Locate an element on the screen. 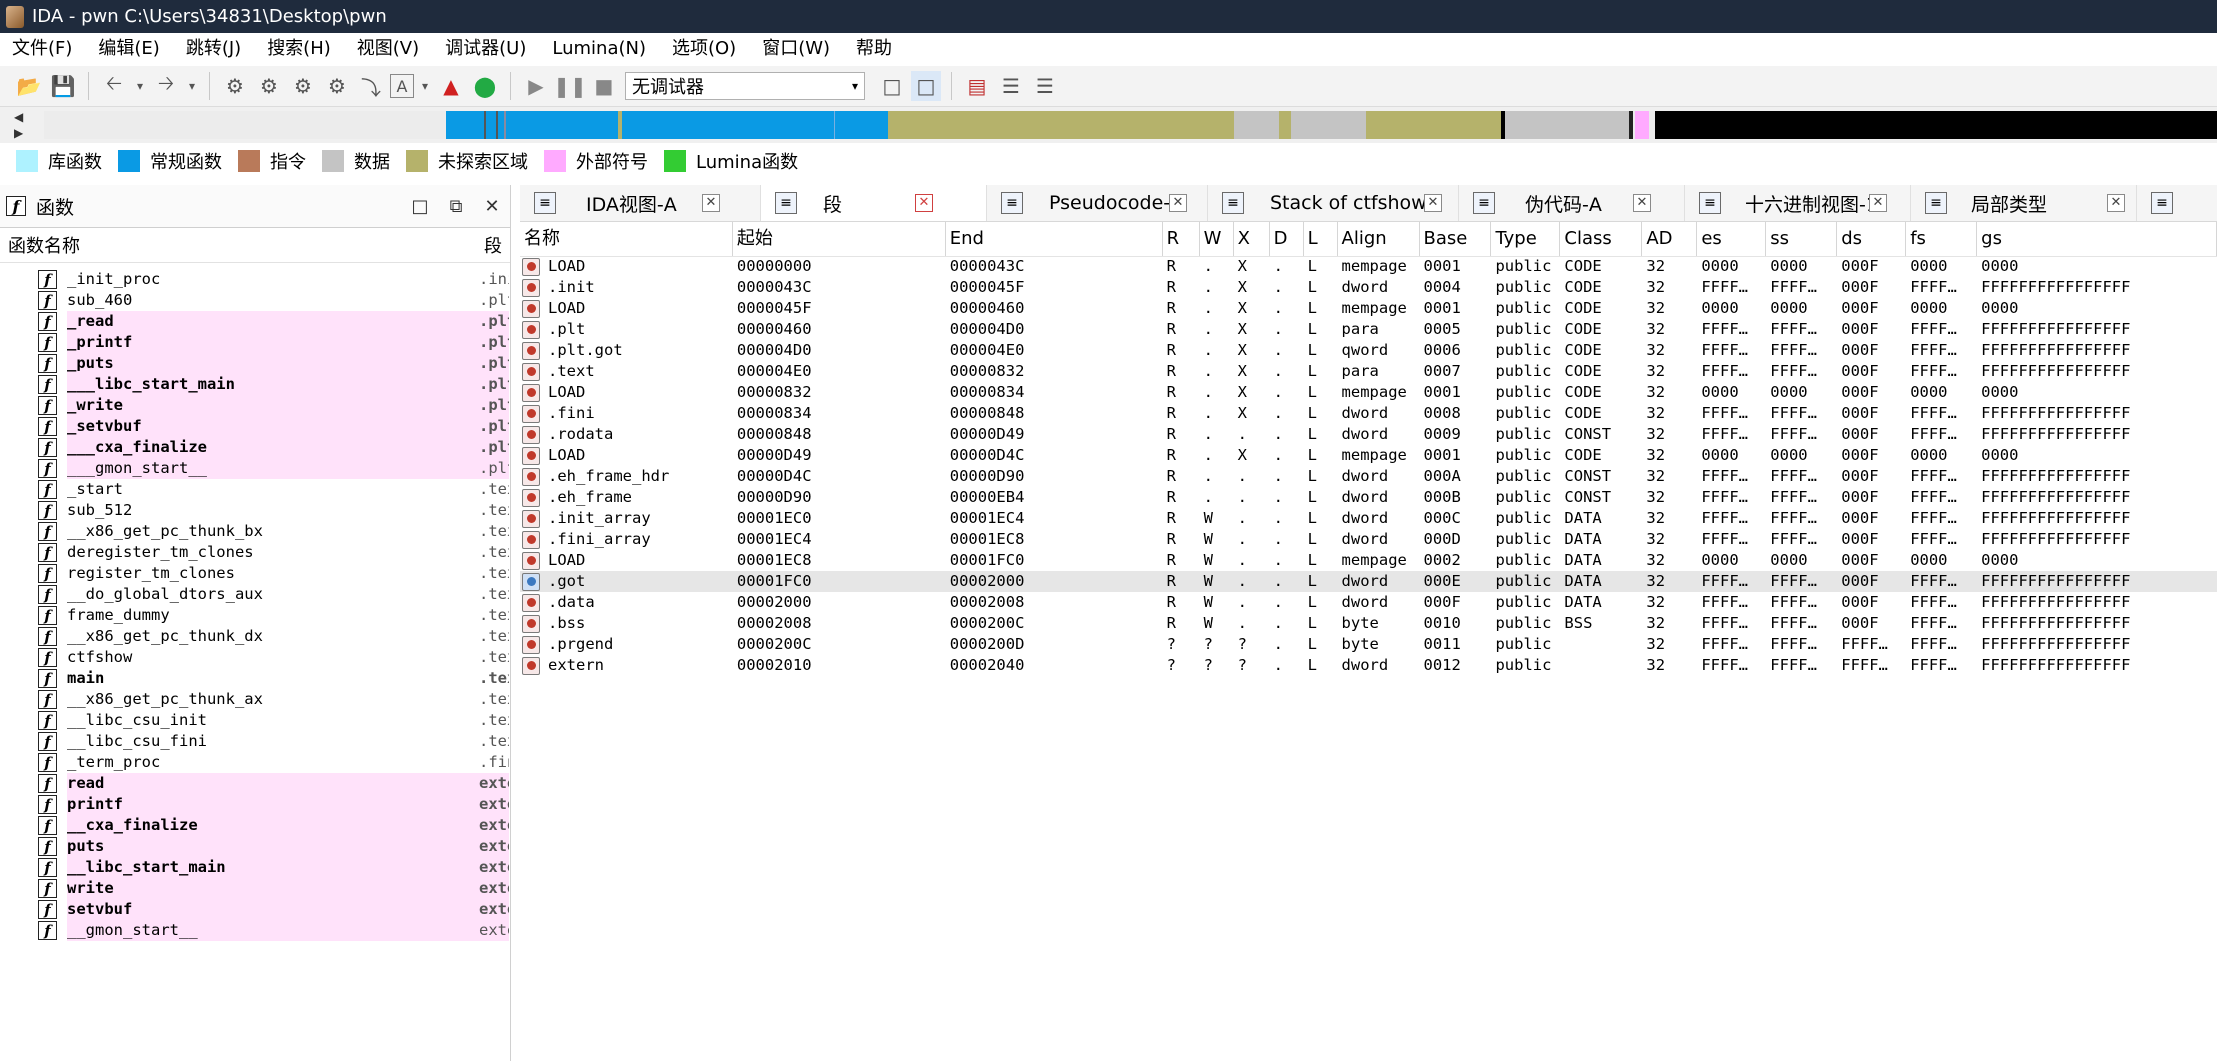 The image size is (2217, 1061). function-row: f ctfshow .text is located at coordinates (255, 657).